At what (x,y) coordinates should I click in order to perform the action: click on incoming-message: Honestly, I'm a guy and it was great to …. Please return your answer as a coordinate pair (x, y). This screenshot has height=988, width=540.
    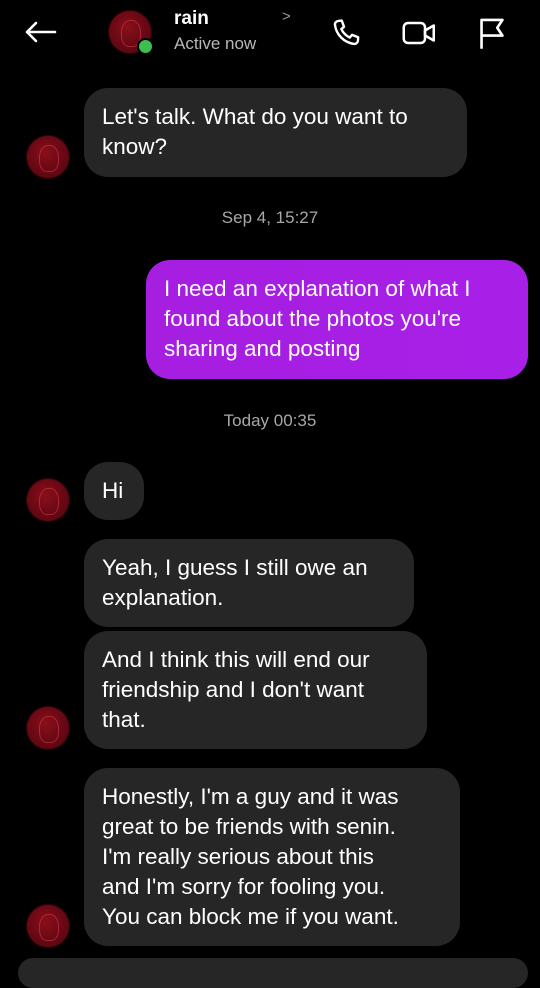
    Looking at the image, I should click on (272, 857).